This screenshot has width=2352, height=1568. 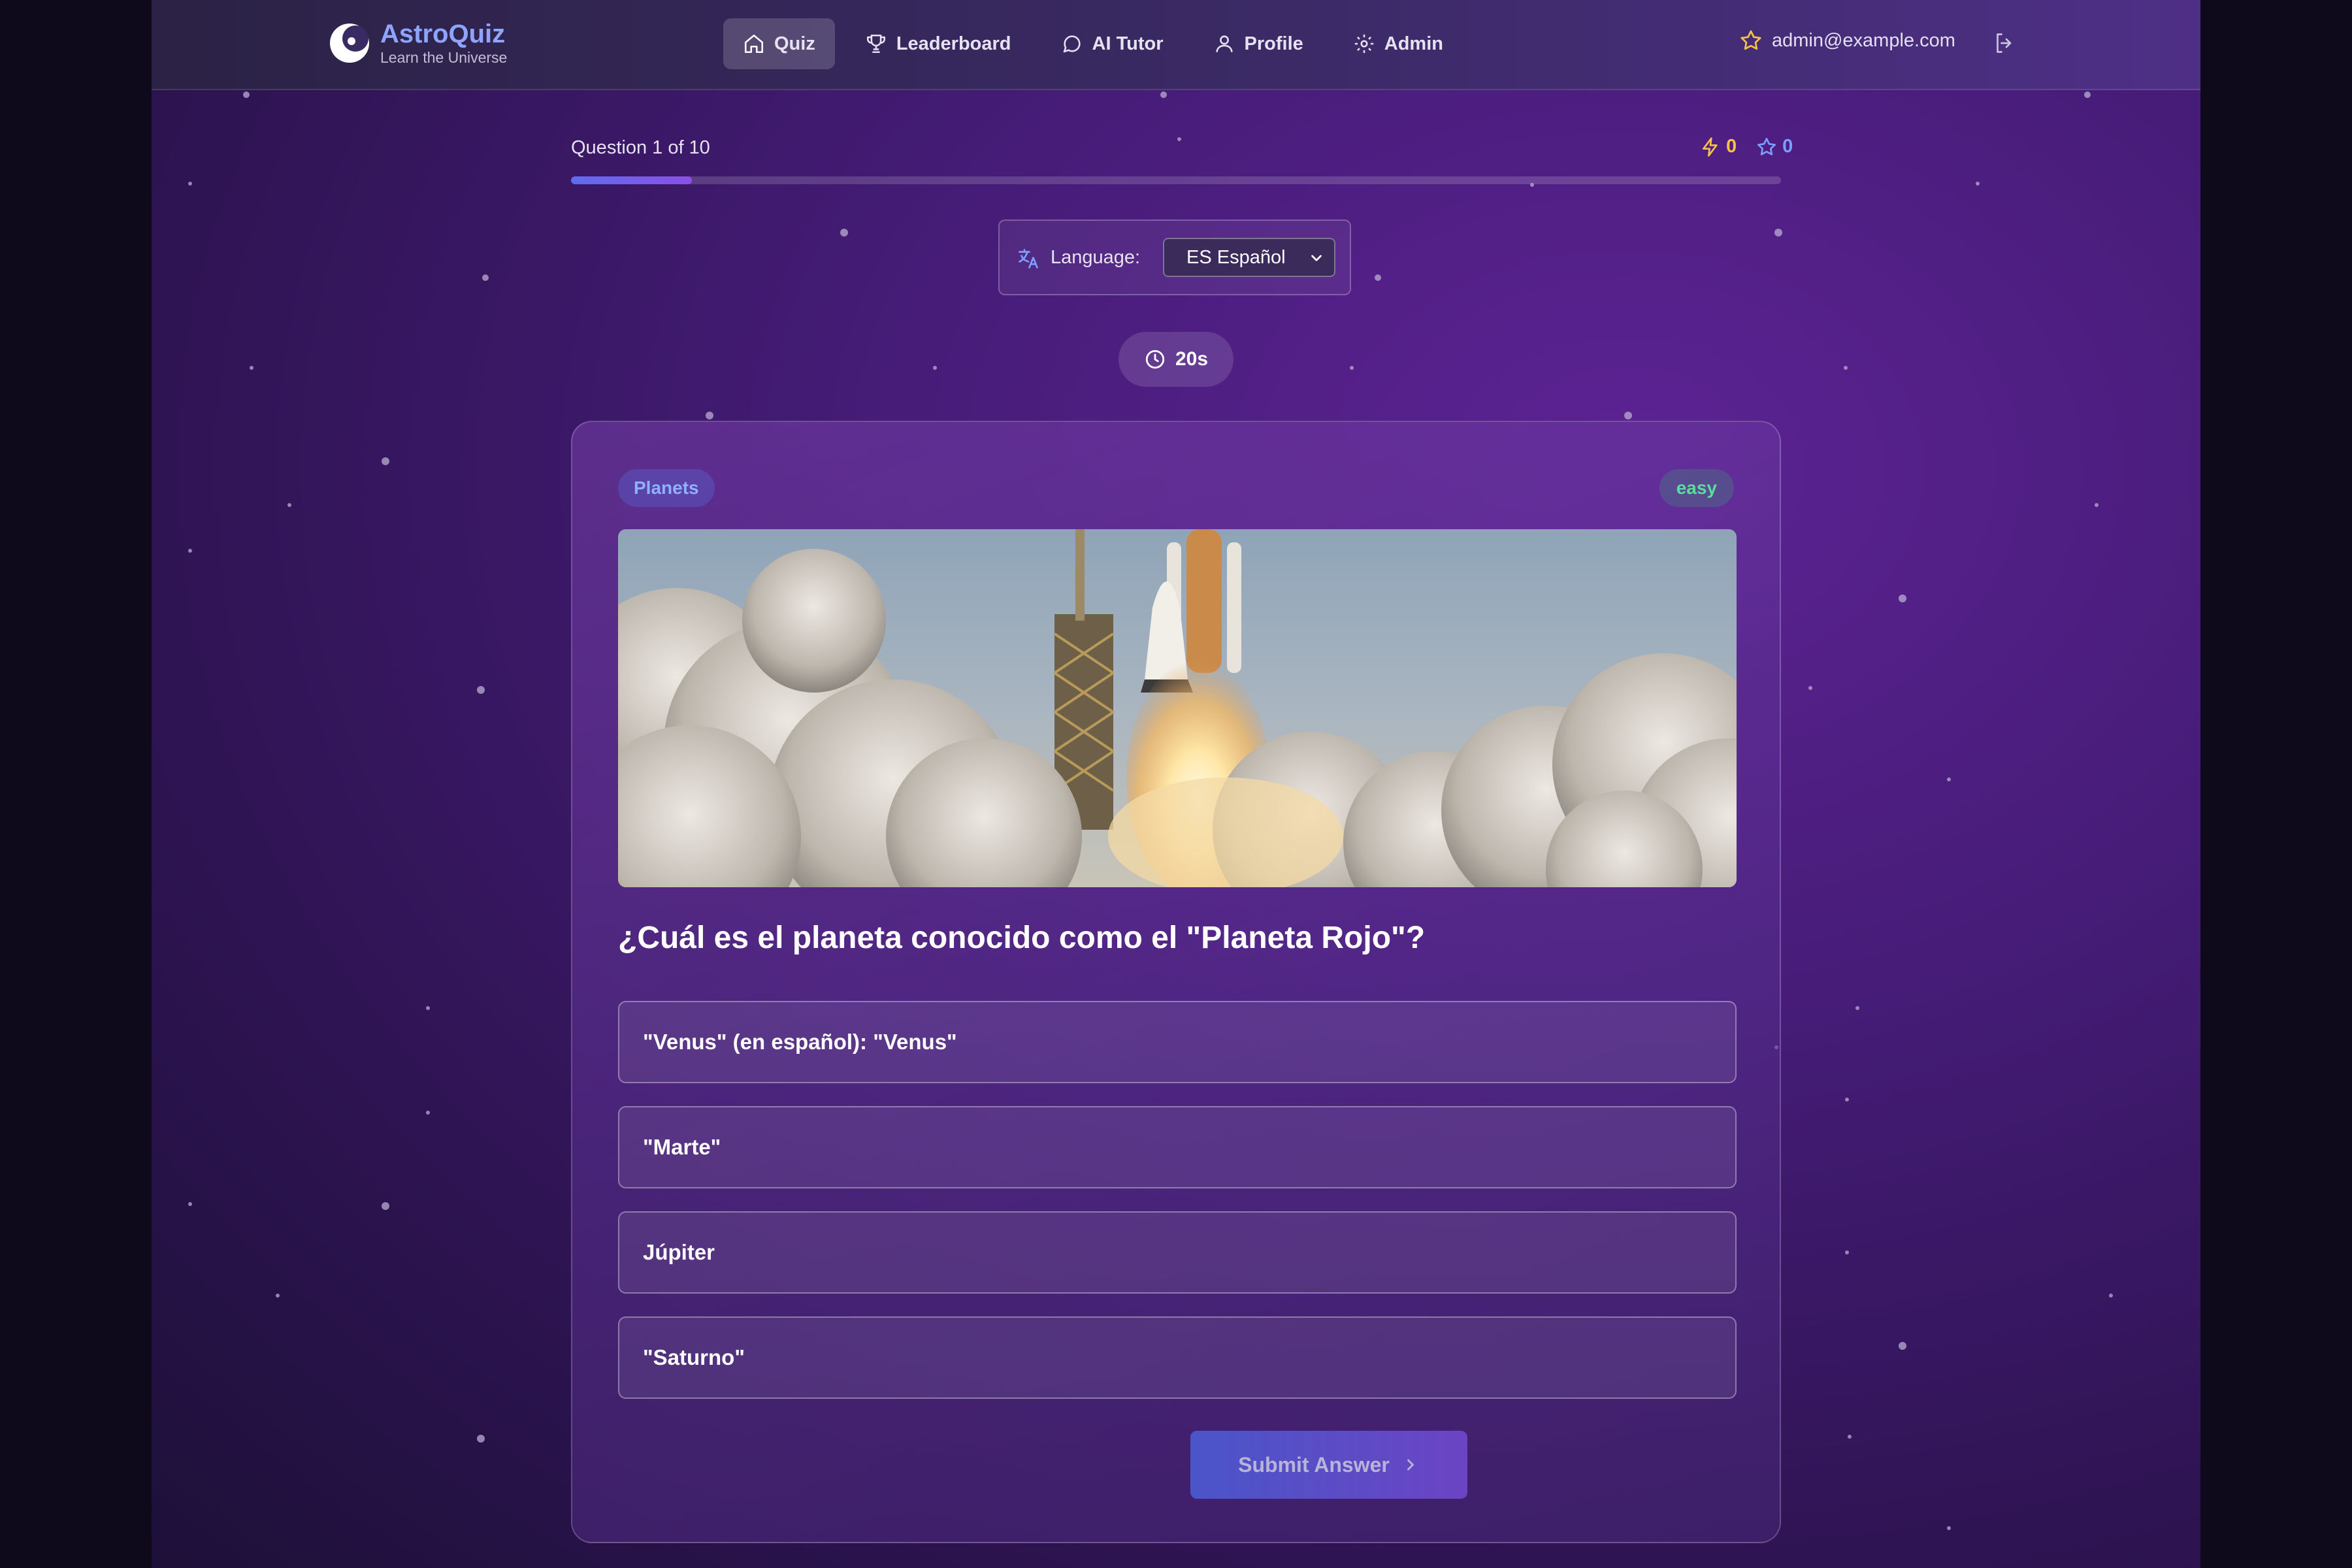 I want to click on stars-stat: 0, so click(x=1774, y=146).